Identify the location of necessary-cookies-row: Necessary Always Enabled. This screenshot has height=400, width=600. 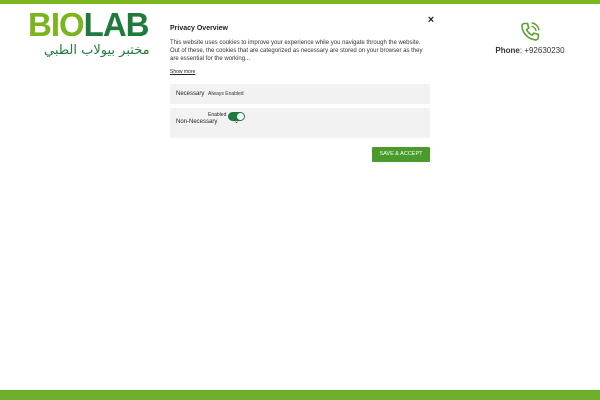
(300, 94).